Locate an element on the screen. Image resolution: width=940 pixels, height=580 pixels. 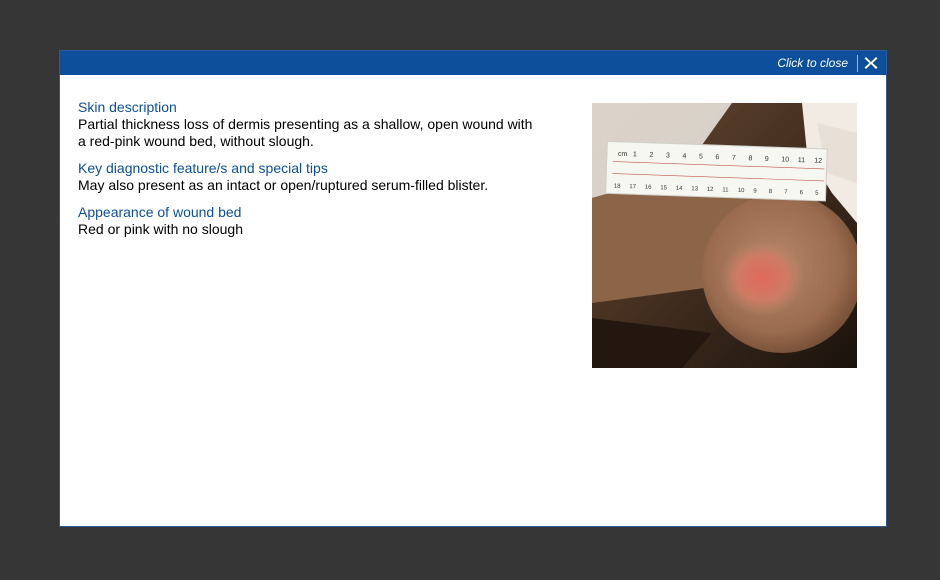
ruler-number: 13 is located at coordinates (695, 189).